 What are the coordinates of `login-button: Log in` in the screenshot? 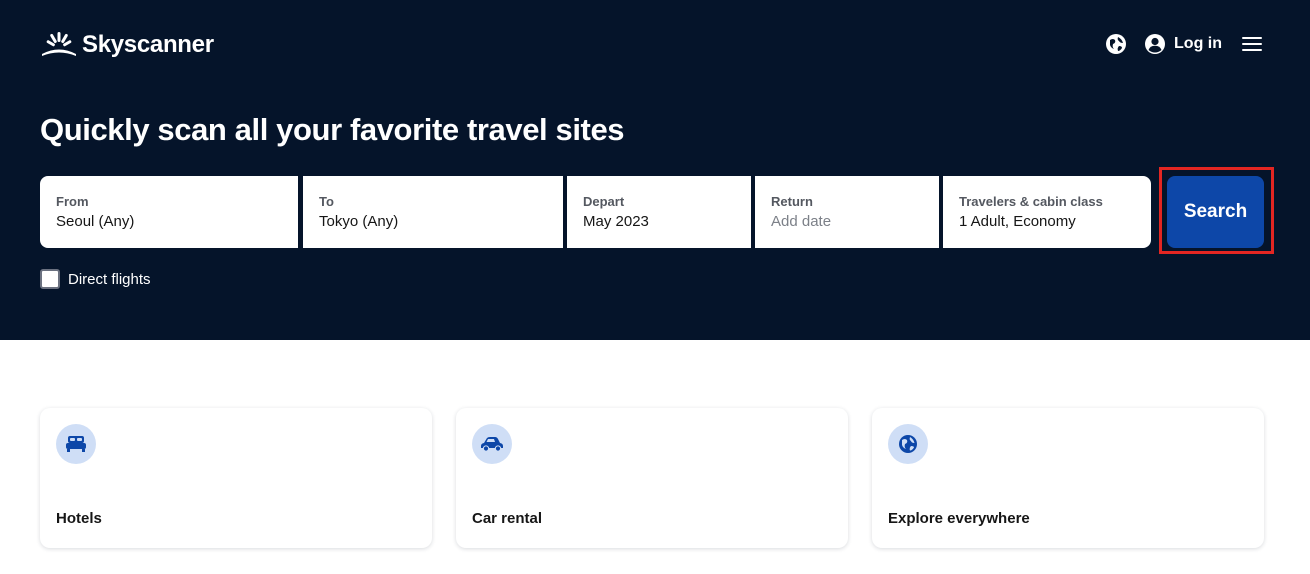 It's located at (1183, 44).